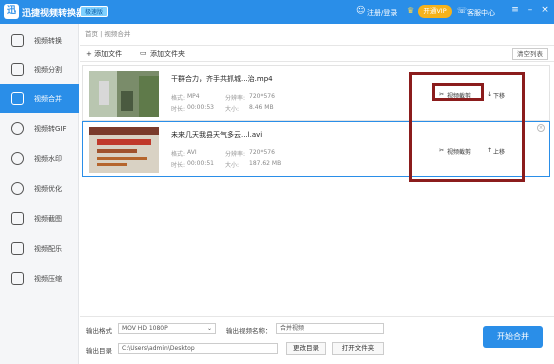  Describe the element at coordinates (48, 159) in the screenshot. I see `sidebar-item-label: 视频水印` at that location.